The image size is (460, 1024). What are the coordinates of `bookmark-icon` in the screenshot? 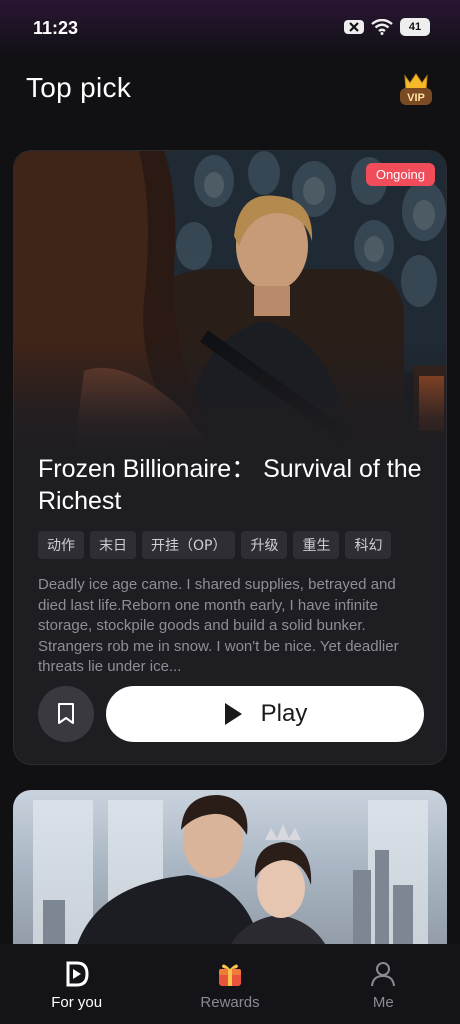 It's located at (66, 713).